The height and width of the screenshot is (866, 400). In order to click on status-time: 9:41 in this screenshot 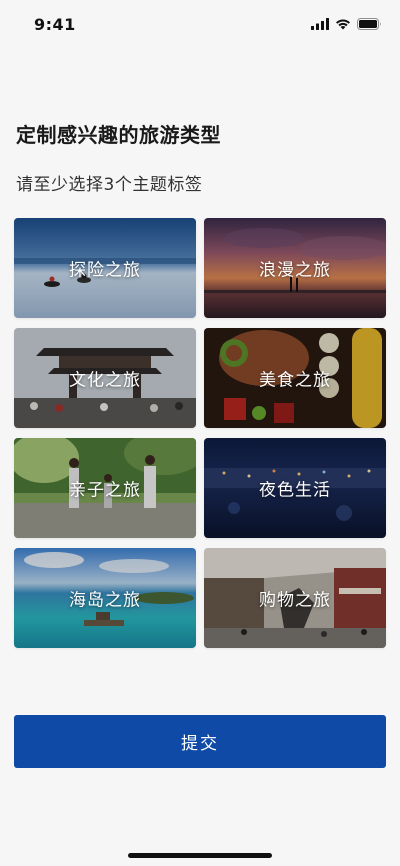, I will do `click(55, 24)`.